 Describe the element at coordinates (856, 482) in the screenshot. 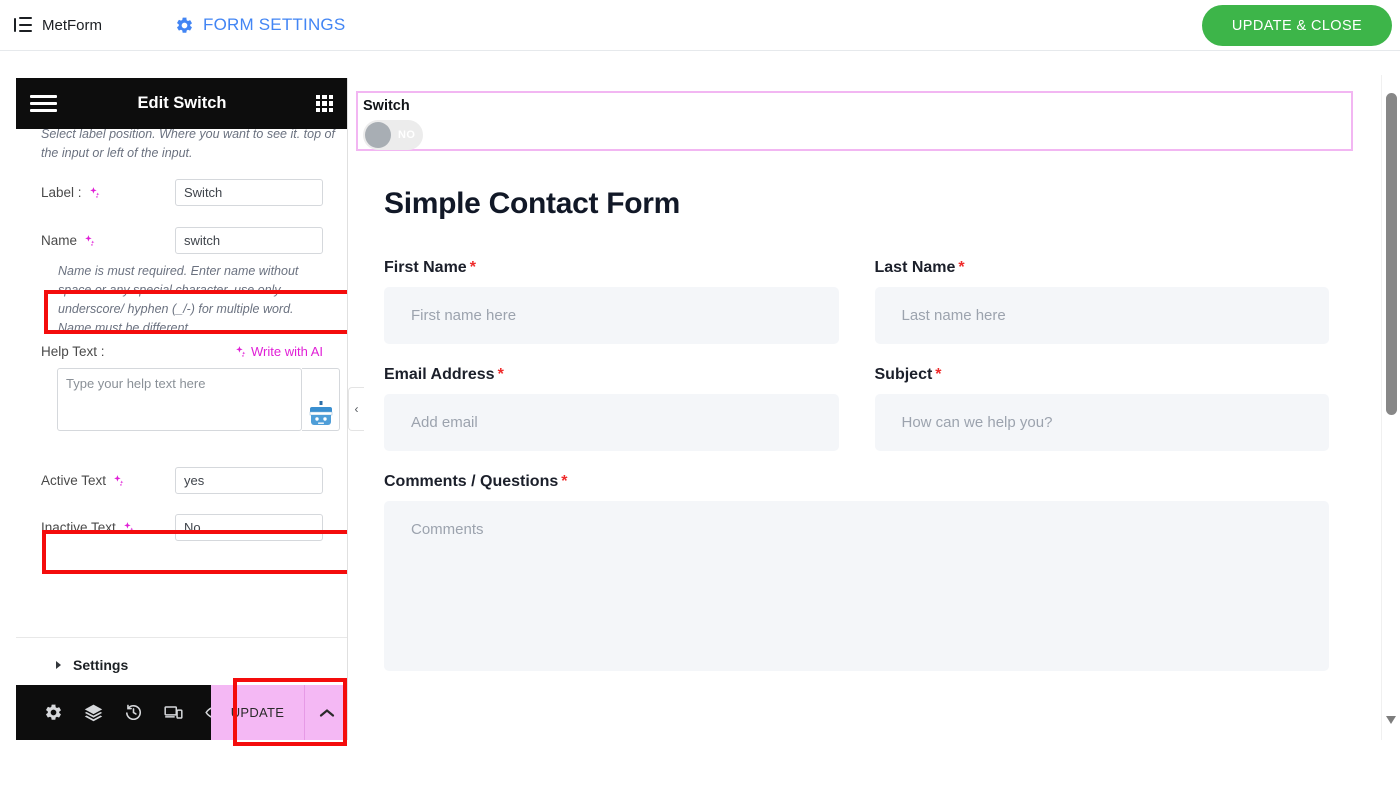

I see `comments-label: Comments / Questions *` at that location.